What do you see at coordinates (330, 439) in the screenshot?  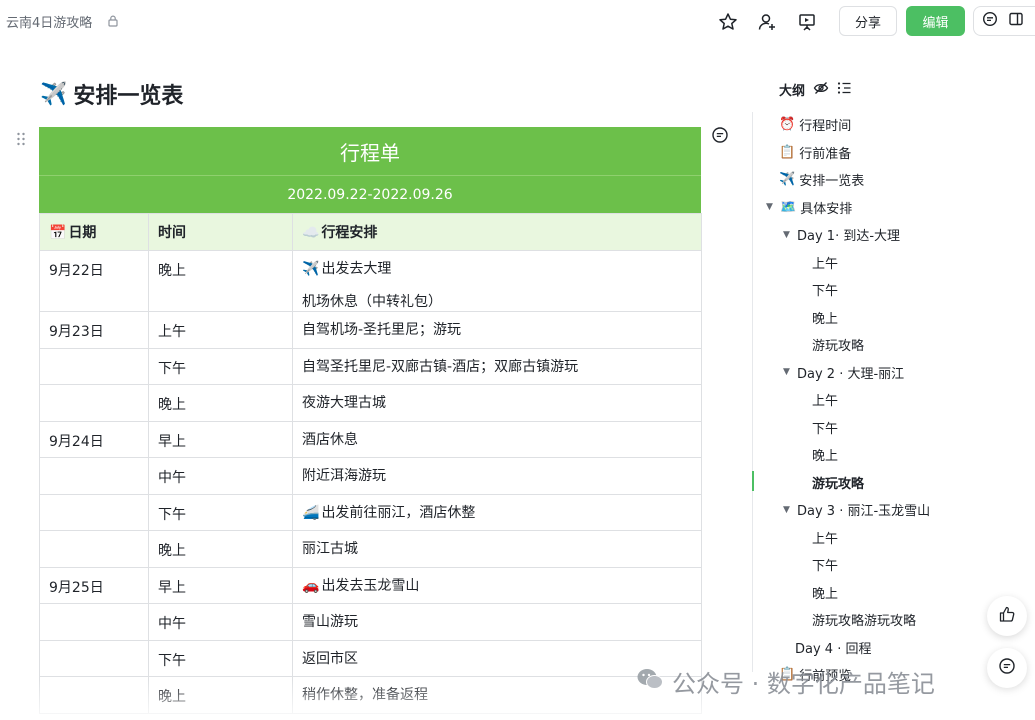 I see `plan-text: 酒店休息` at bounding box center [330, 439].